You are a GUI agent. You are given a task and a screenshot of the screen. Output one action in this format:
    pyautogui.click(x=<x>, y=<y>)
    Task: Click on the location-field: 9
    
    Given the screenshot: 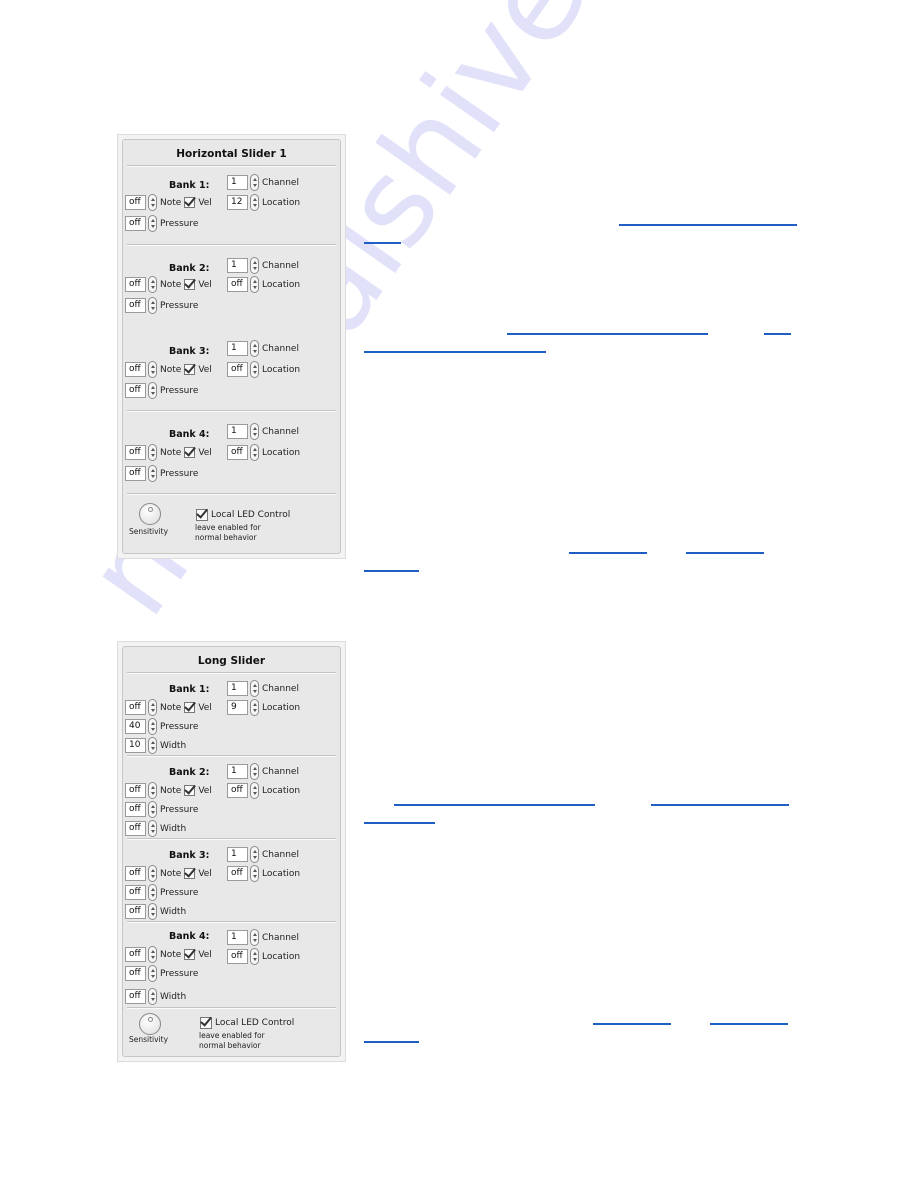 What is the action you would take?
    pyautogui.click(x=237, y=707)
    